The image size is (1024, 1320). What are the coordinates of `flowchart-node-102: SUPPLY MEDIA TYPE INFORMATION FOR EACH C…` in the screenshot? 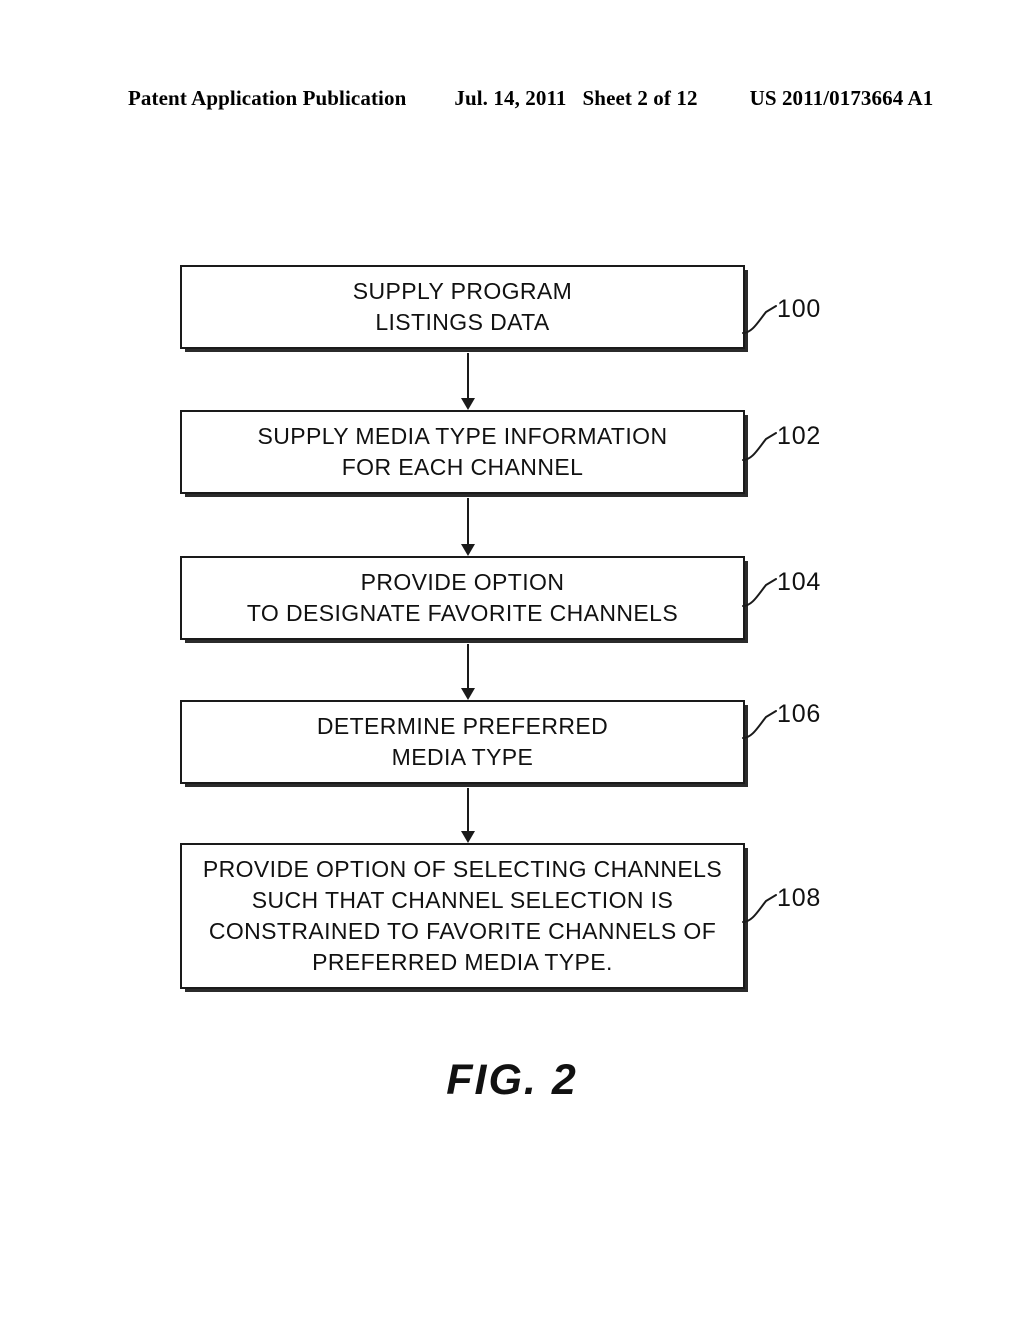 It's located at (462, 452).